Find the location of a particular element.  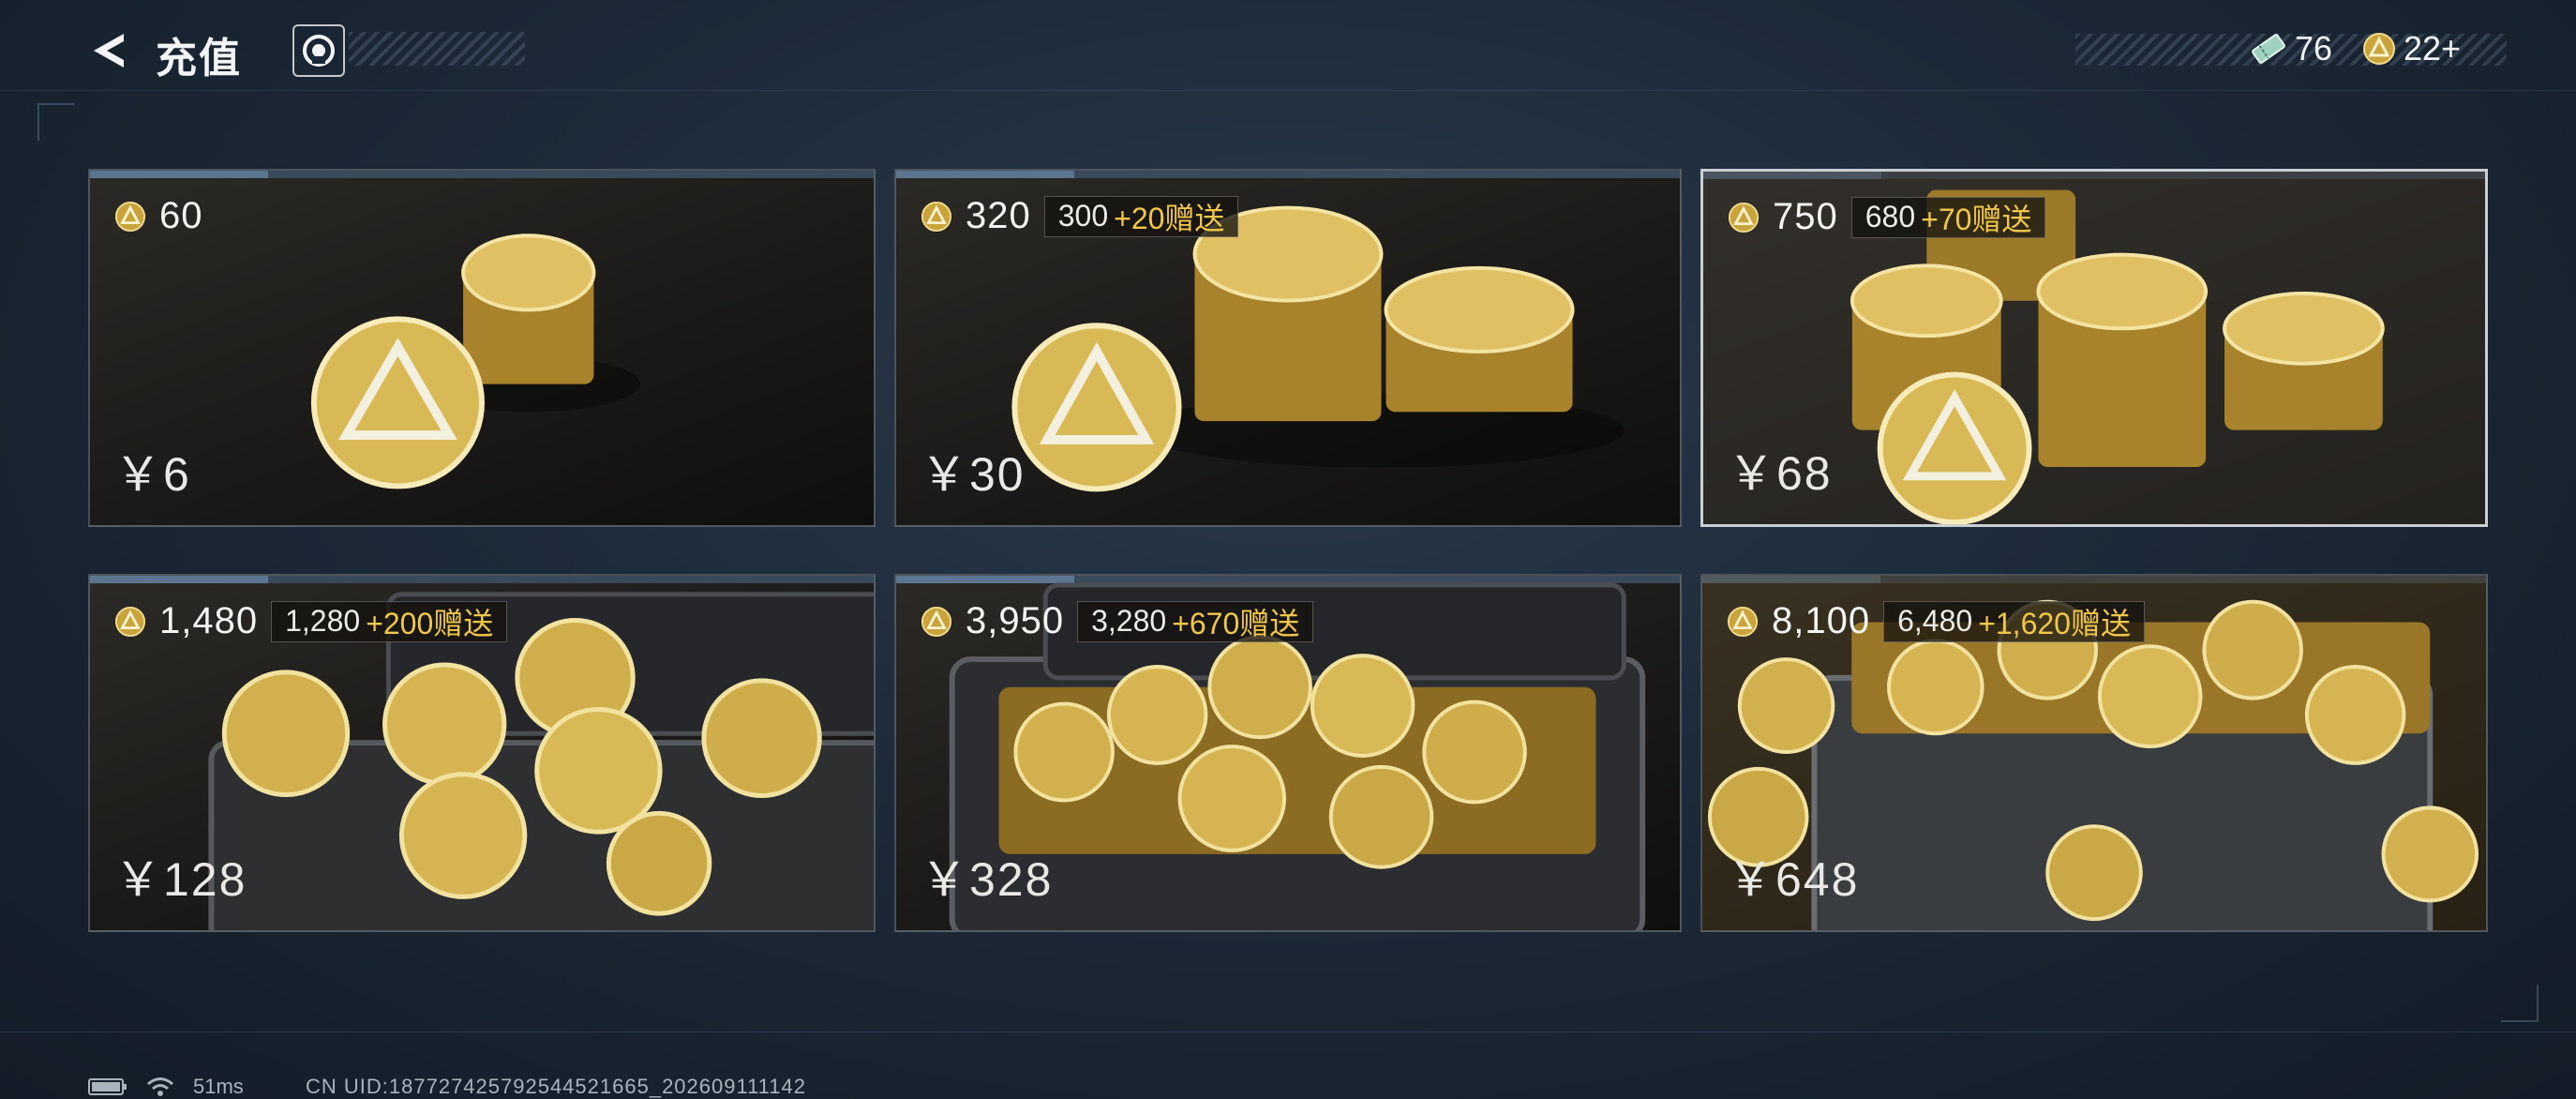

package-price: ￥648 is located at coordinates (1794, 879).